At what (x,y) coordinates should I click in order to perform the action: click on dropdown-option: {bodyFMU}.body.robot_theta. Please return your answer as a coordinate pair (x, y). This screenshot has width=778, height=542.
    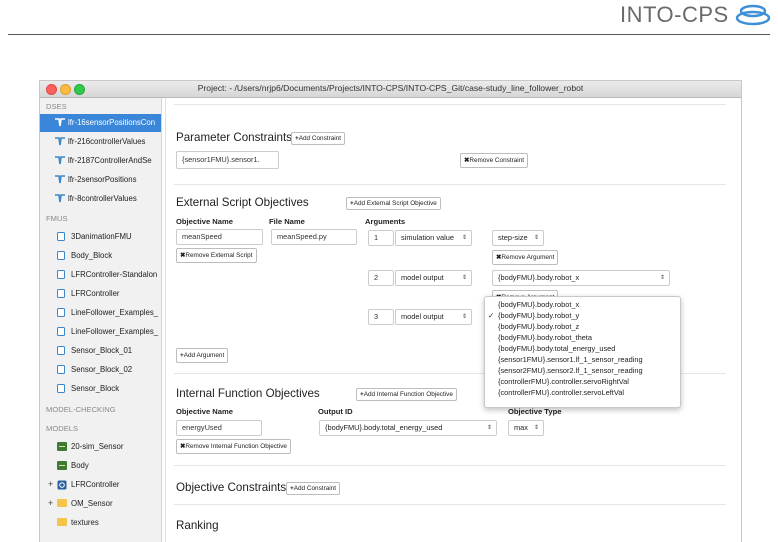
    Looking at the image, I should click on (582, 338).